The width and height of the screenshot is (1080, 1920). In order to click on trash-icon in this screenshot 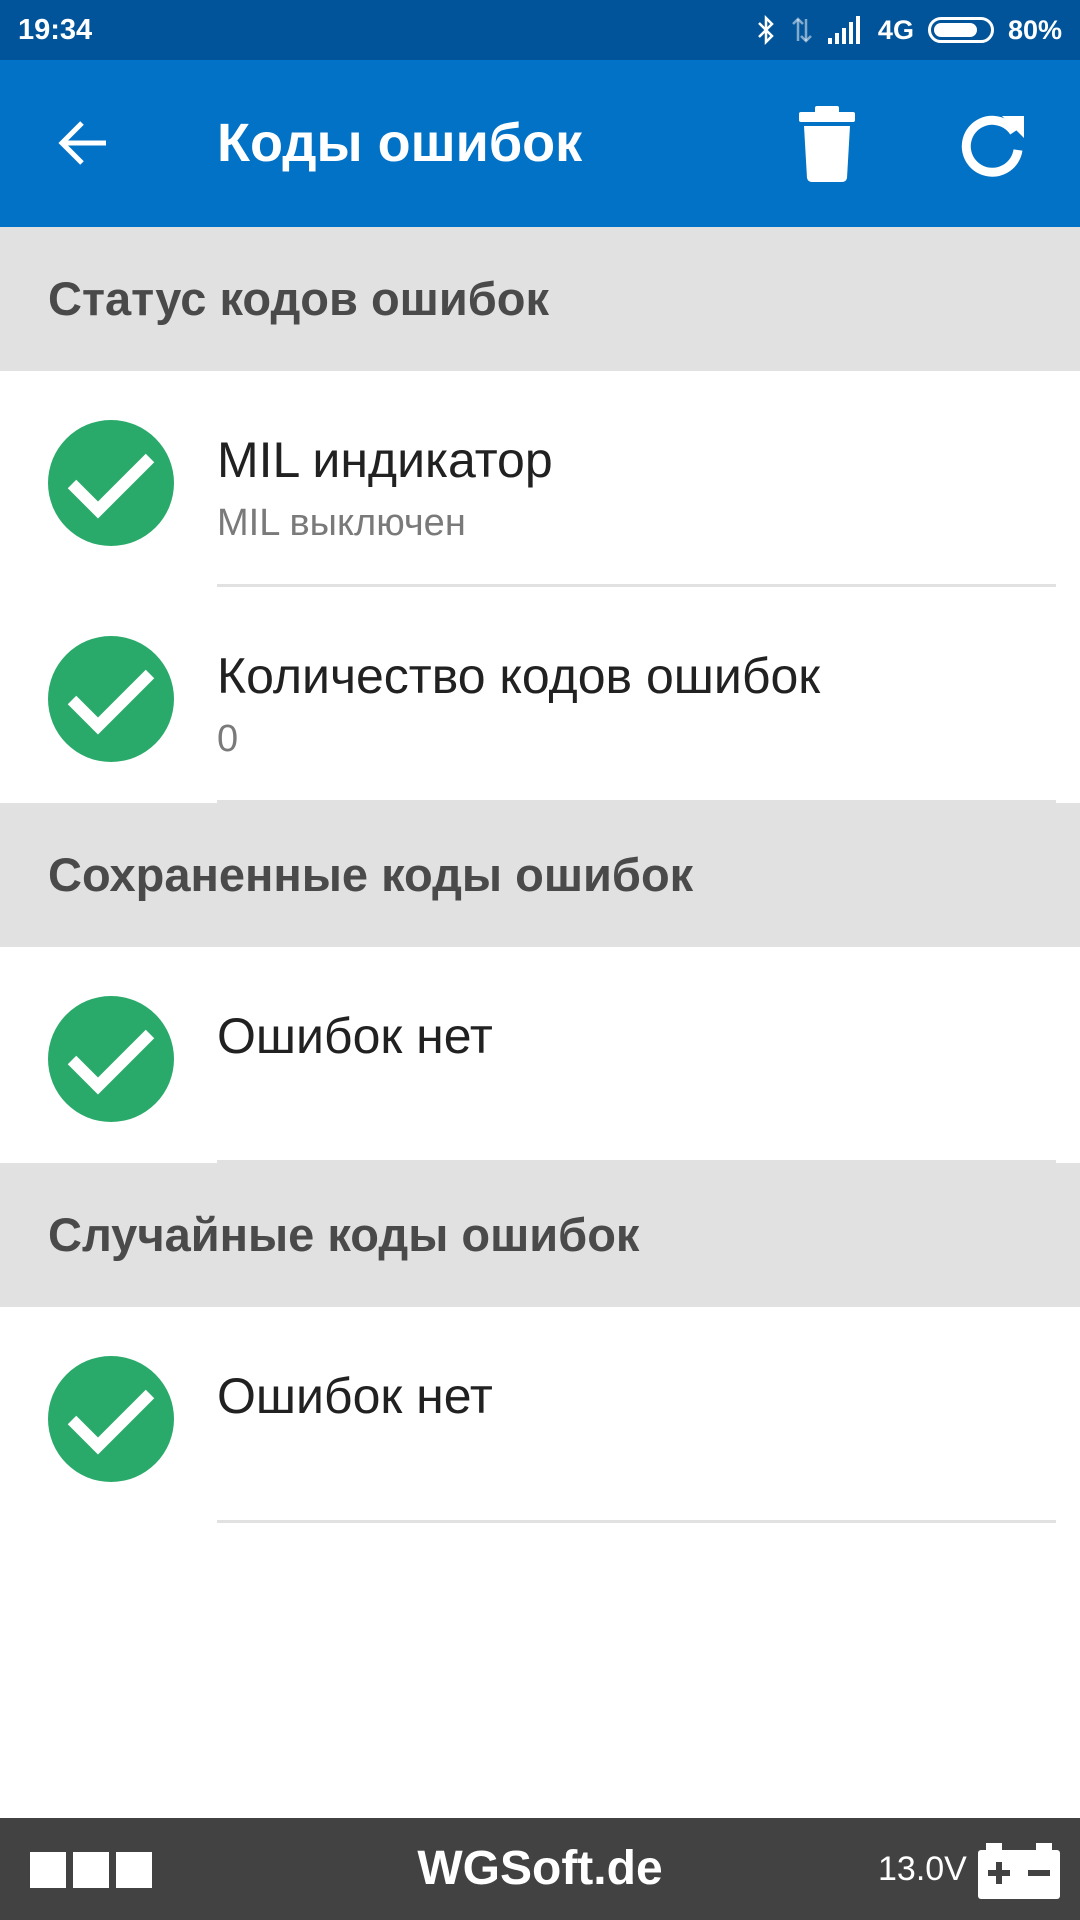, I will do `click(827, 144)`.